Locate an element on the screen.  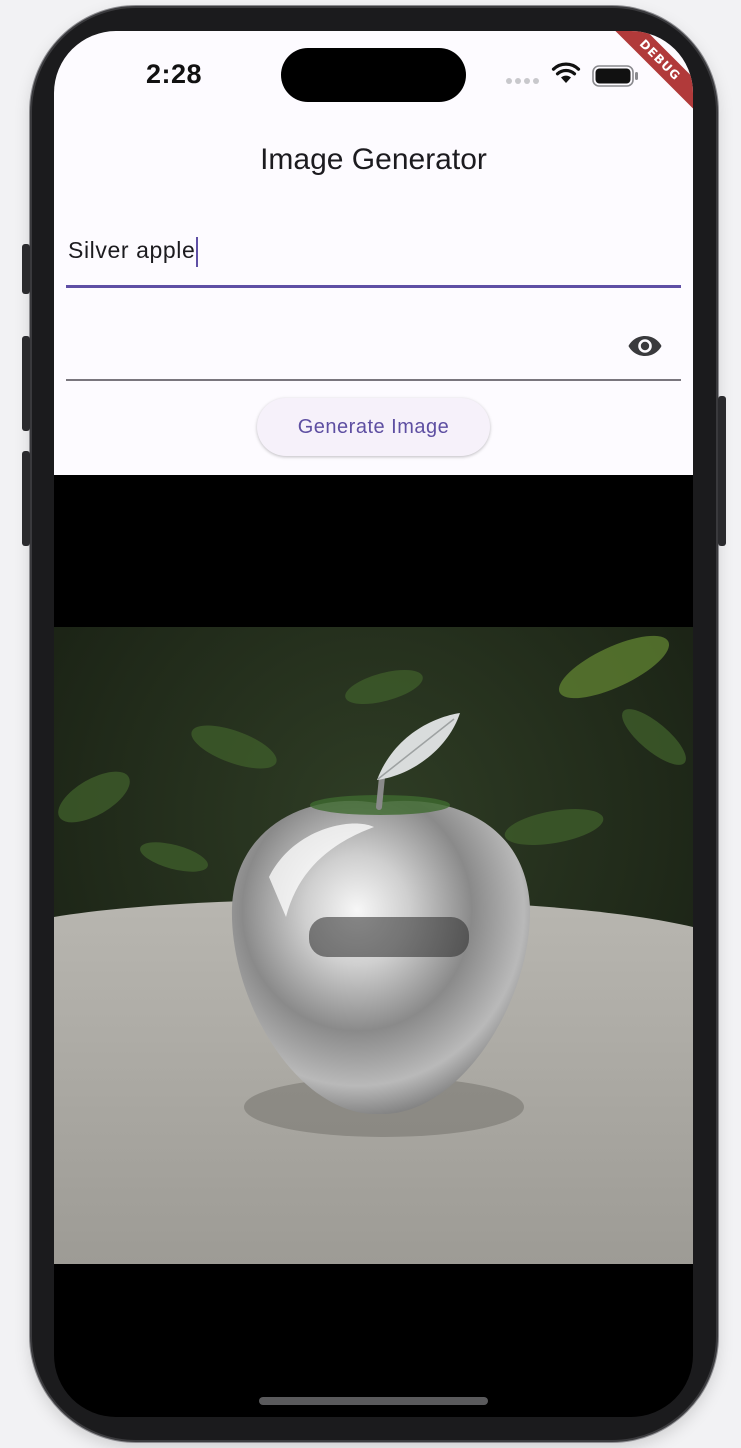
wifi-icon is located at coordinates (566, 72).